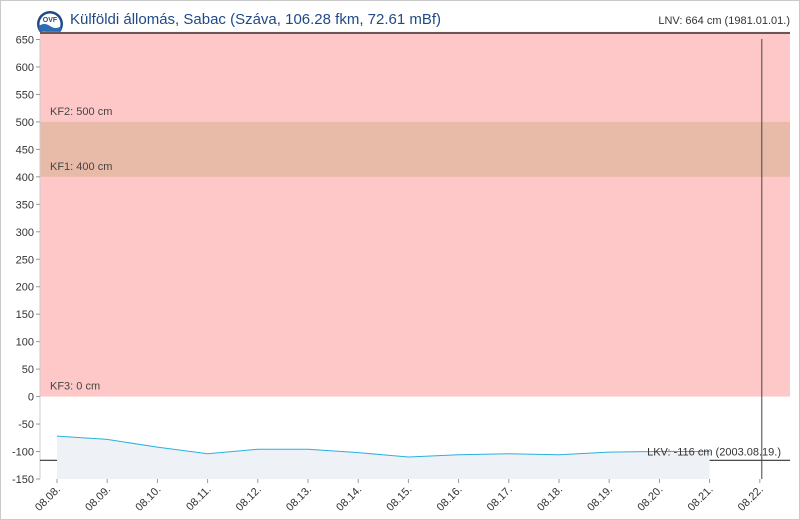  Describe the element at coordinates (23, 480) in the screenshot. I see `y-tick-label: -150` at that location.